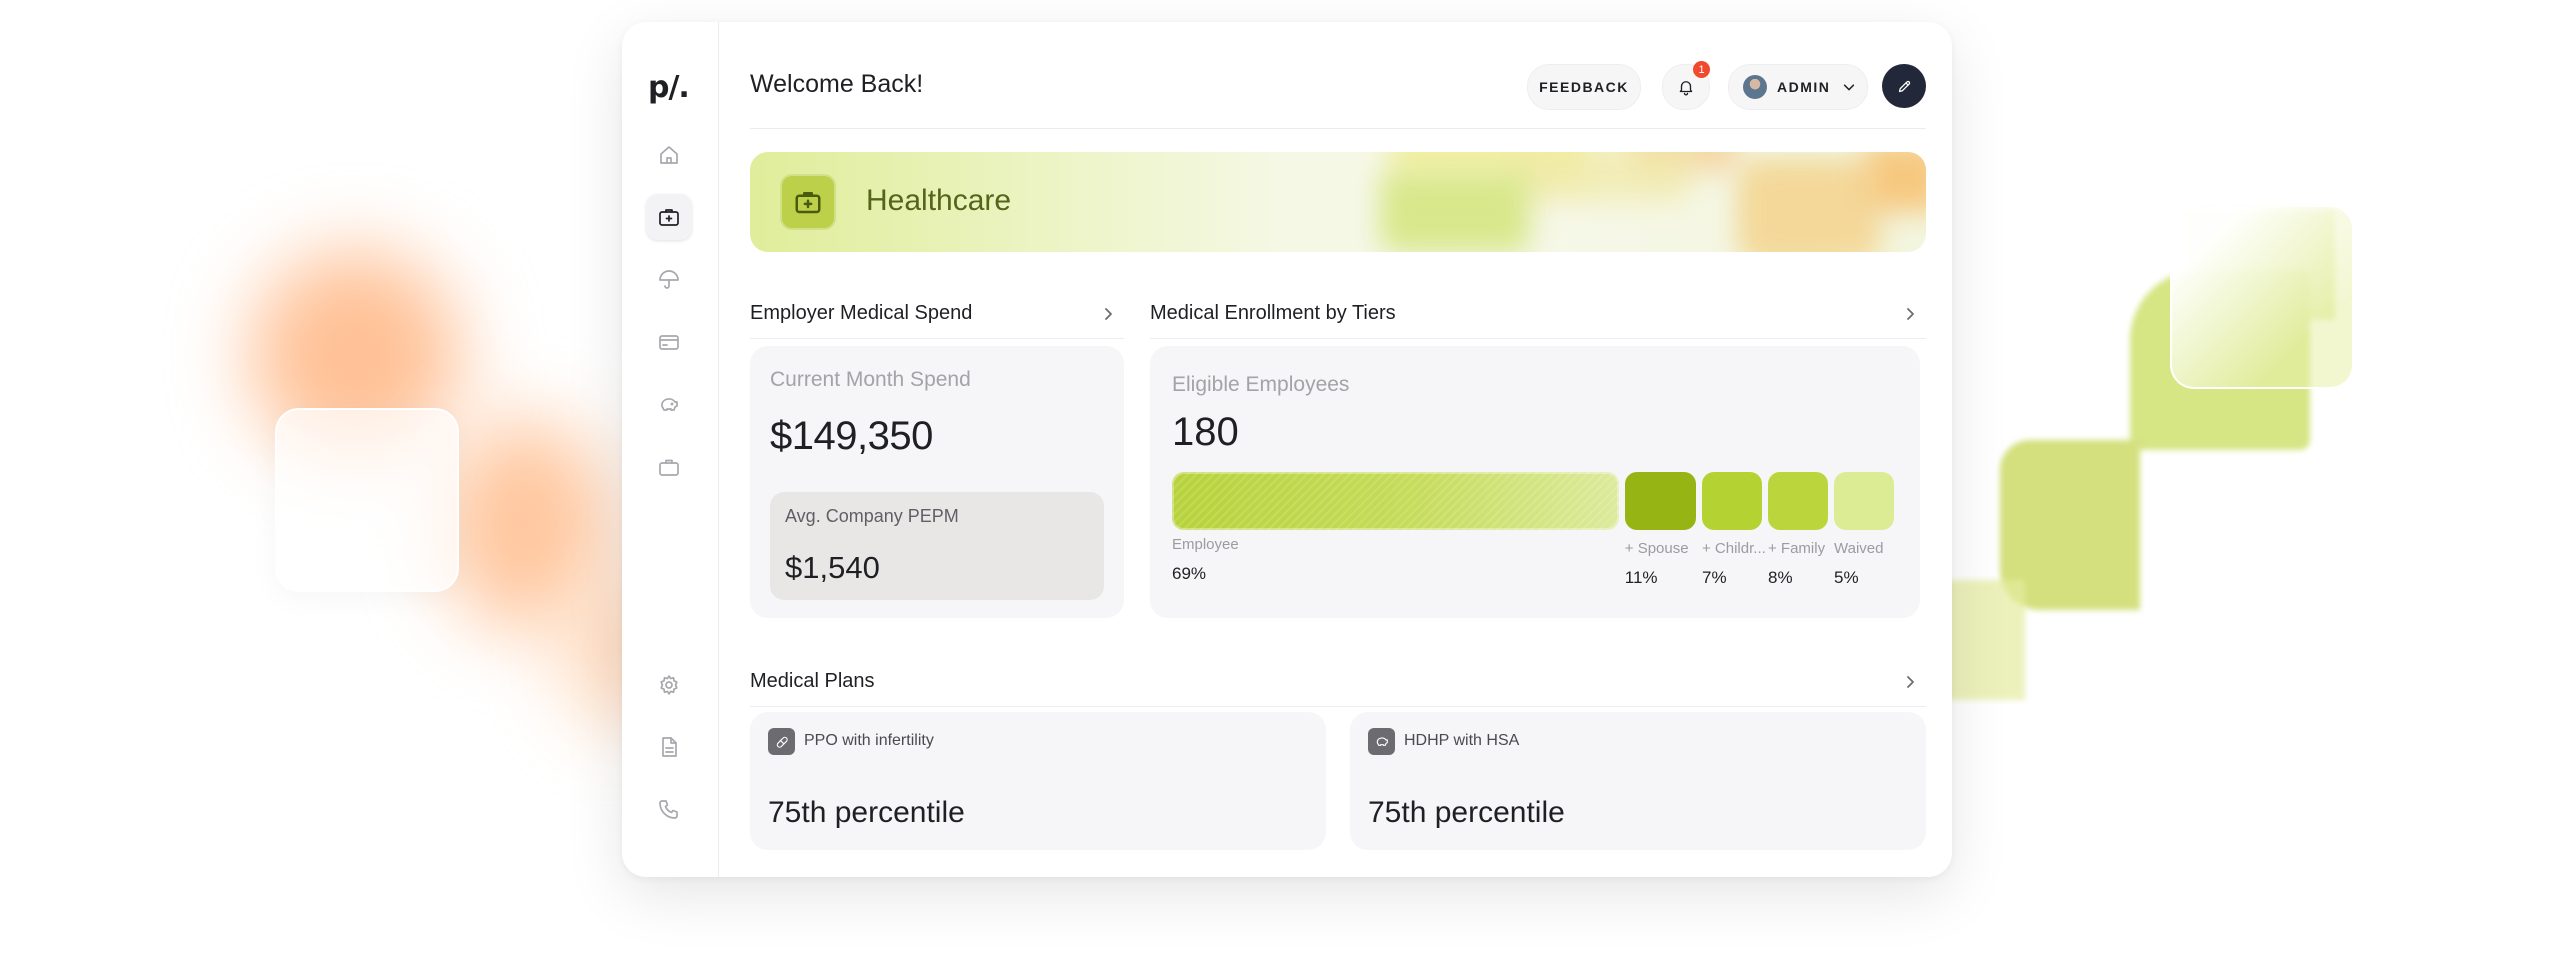 This screenshot has width=2560, height=960. I want to click on tier-percent: 11%, so click(1641, 577).